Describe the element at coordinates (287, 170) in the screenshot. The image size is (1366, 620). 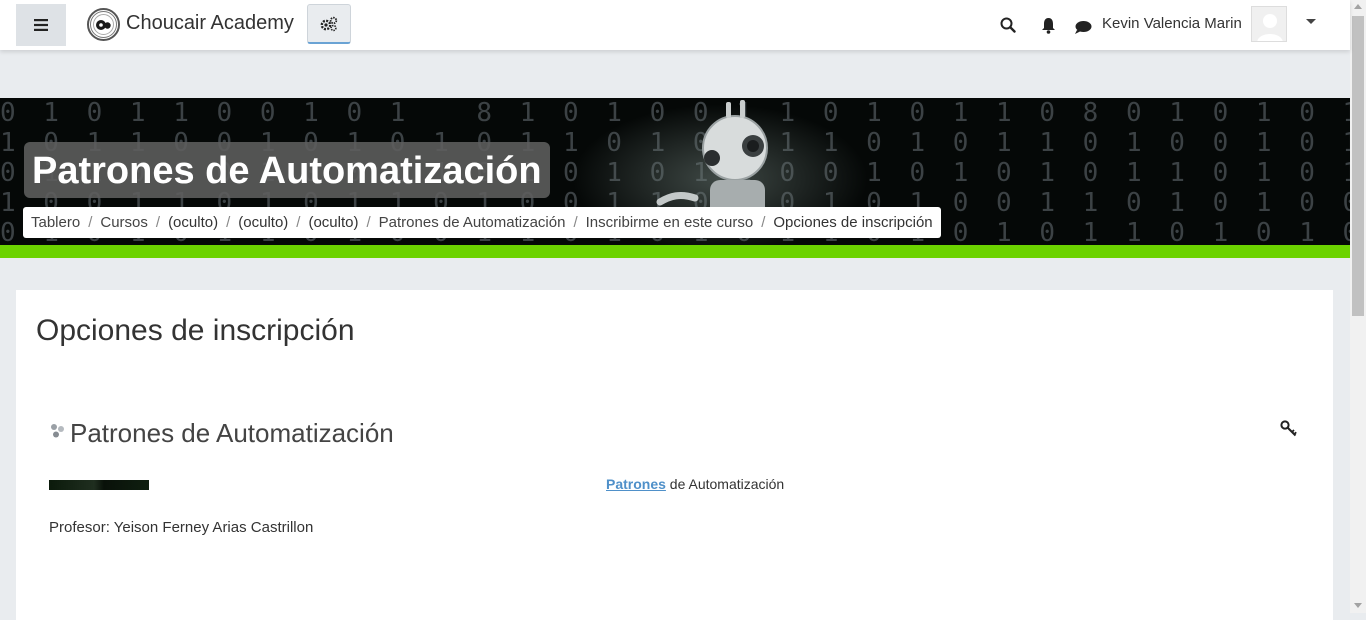
I see `course-title-banner: Patrones de Automatización` at that location.